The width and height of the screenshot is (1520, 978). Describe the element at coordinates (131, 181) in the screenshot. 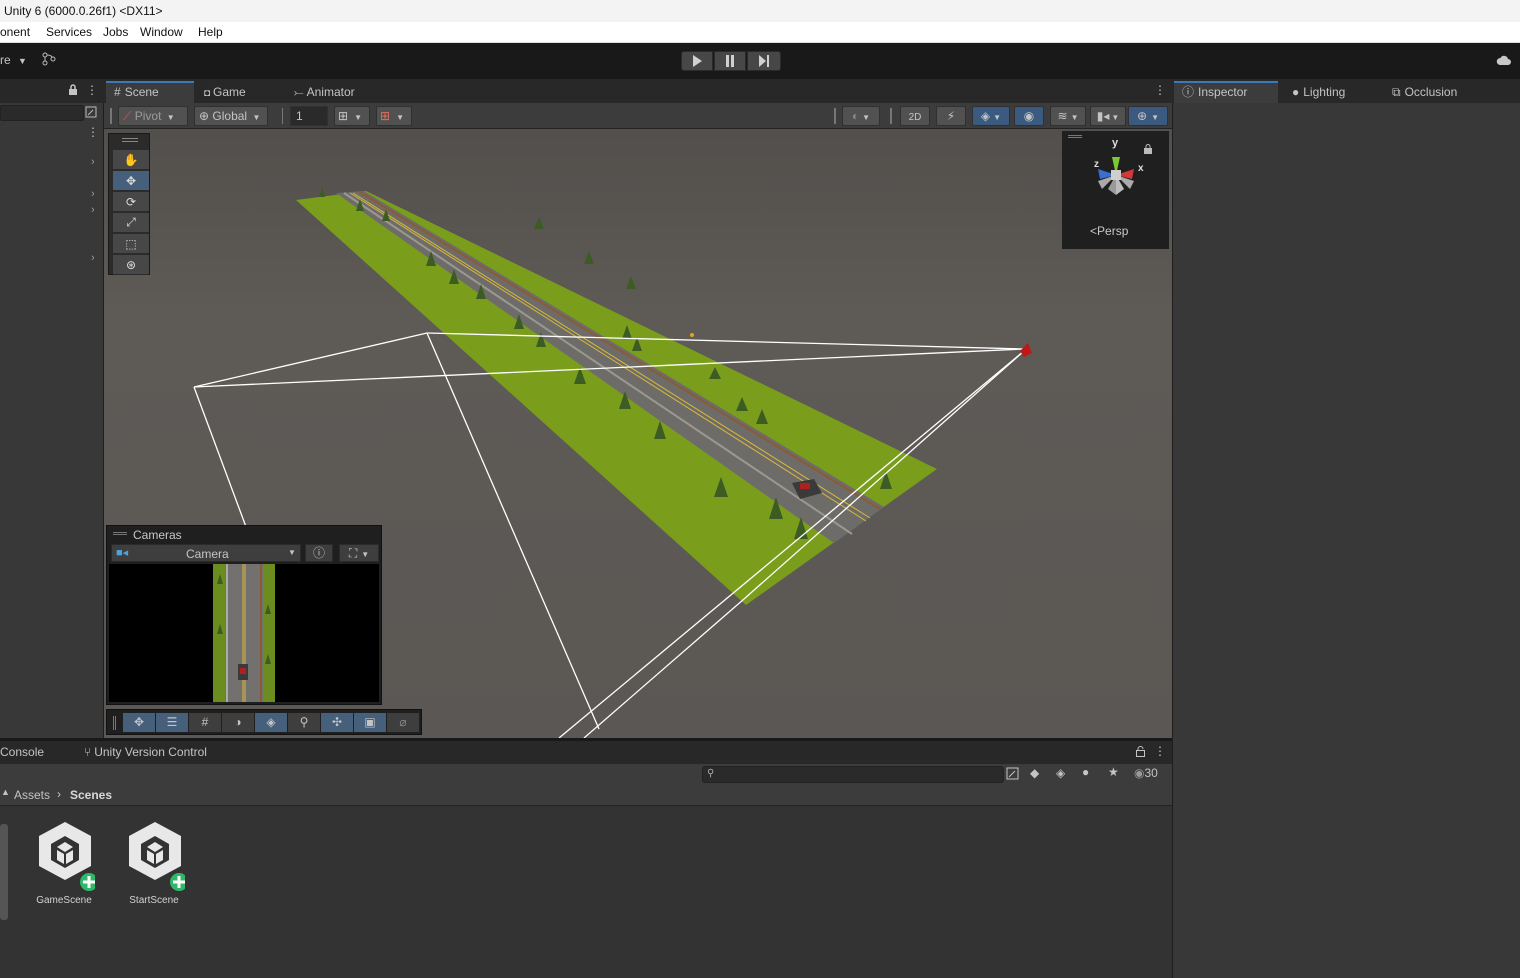

I see `move-tool: ✥` at that location.